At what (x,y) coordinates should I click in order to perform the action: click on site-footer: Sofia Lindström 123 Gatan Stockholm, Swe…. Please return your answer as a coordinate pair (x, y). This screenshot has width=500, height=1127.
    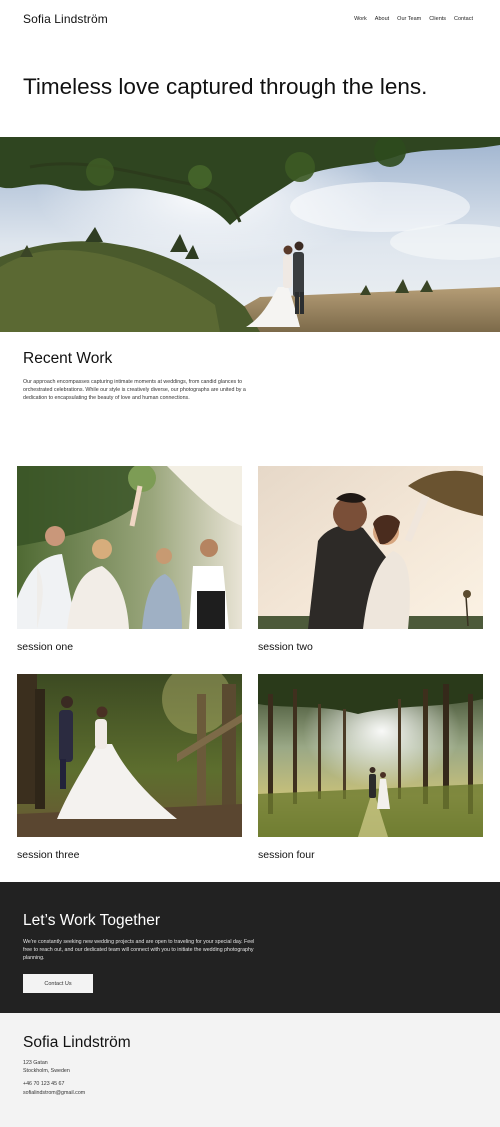
    Looking at the image, I should click on (250, 1070).